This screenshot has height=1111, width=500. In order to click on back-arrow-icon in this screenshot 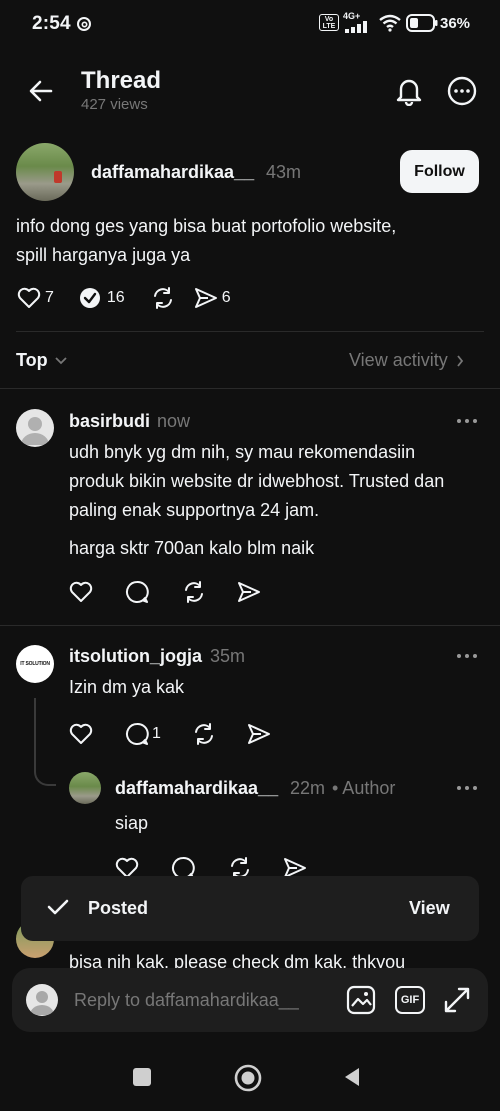, I will do `click(41, 91)`.